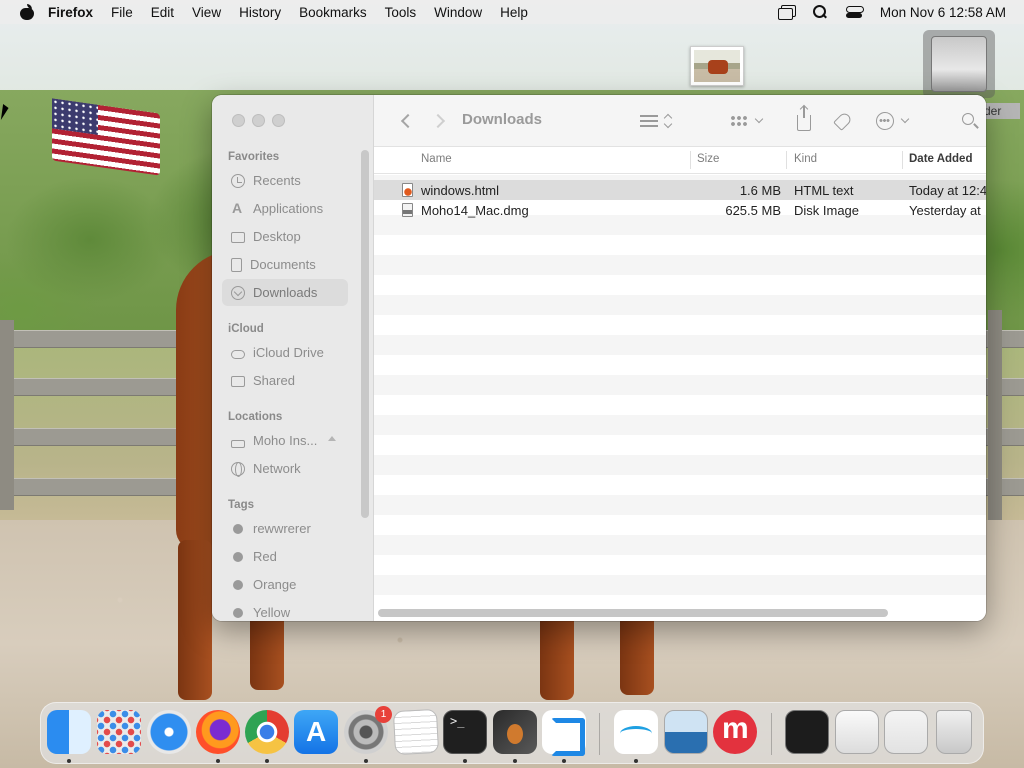 Image resolution: width=1024 pixels, height=768 pixels. I want to click on sidebar-tag-rewwrerer: rewwrerer, so click(285, 528).